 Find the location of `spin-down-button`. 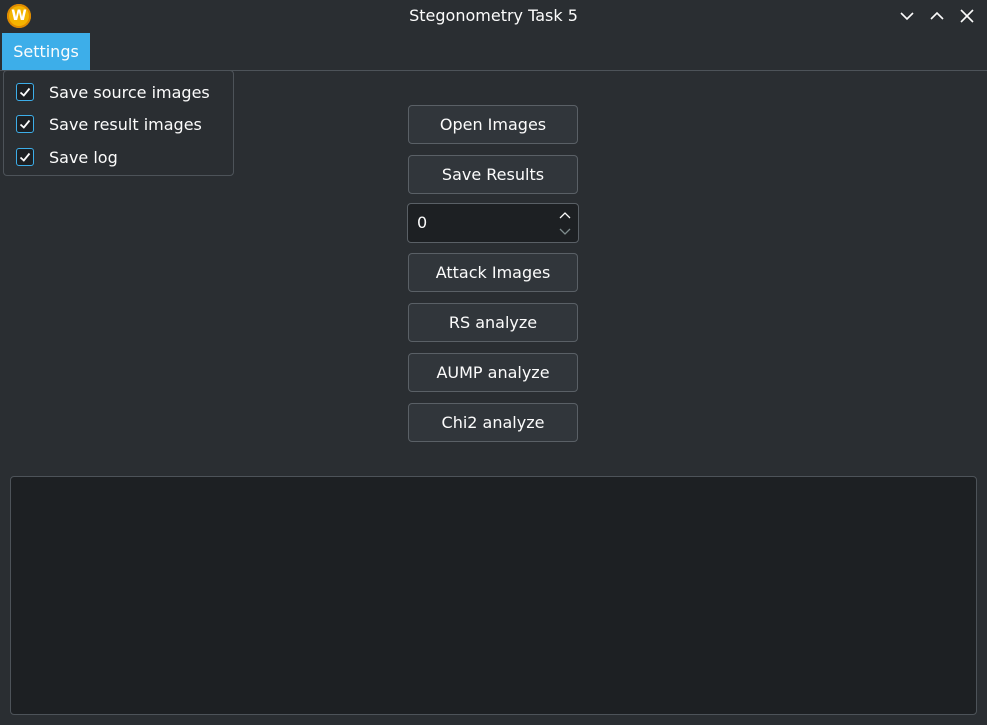

spin-down-button is located at coordinates (565, 231).